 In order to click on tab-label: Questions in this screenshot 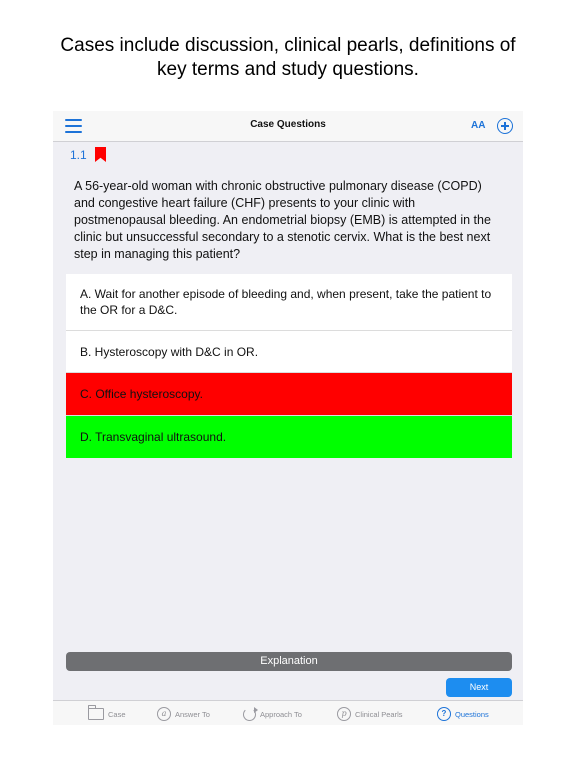, I will do `click(472, 714)`.